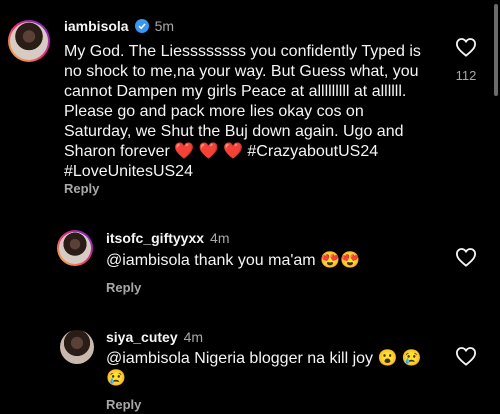 The height and width of the screenshot is (414, 500). I want to click on emojis: 😢, so click(116, 378).